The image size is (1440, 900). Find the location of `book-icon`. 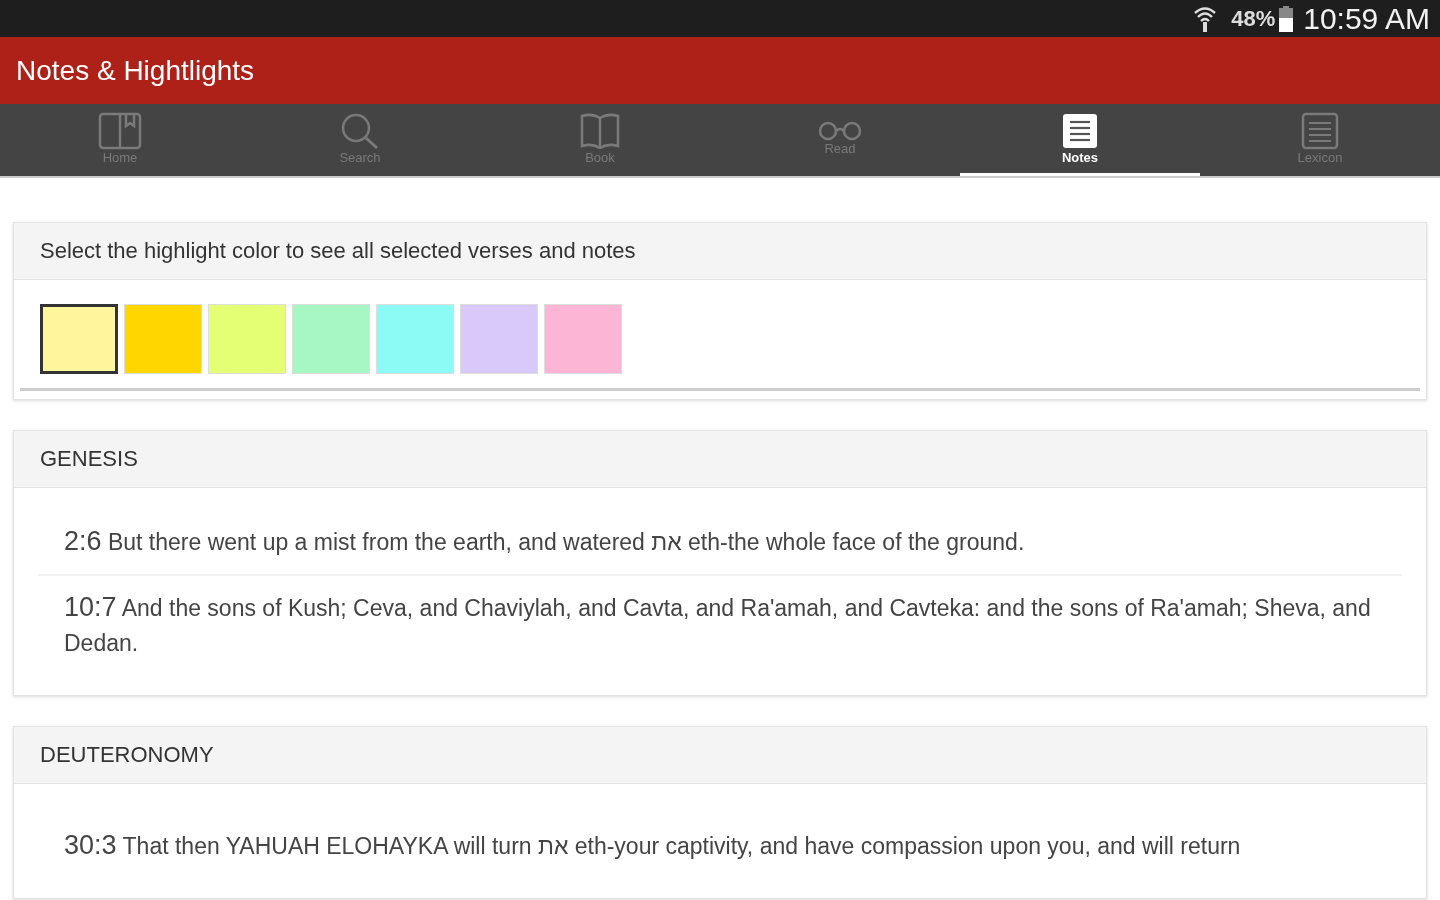

book-icon is located at coordinates (120, 131).